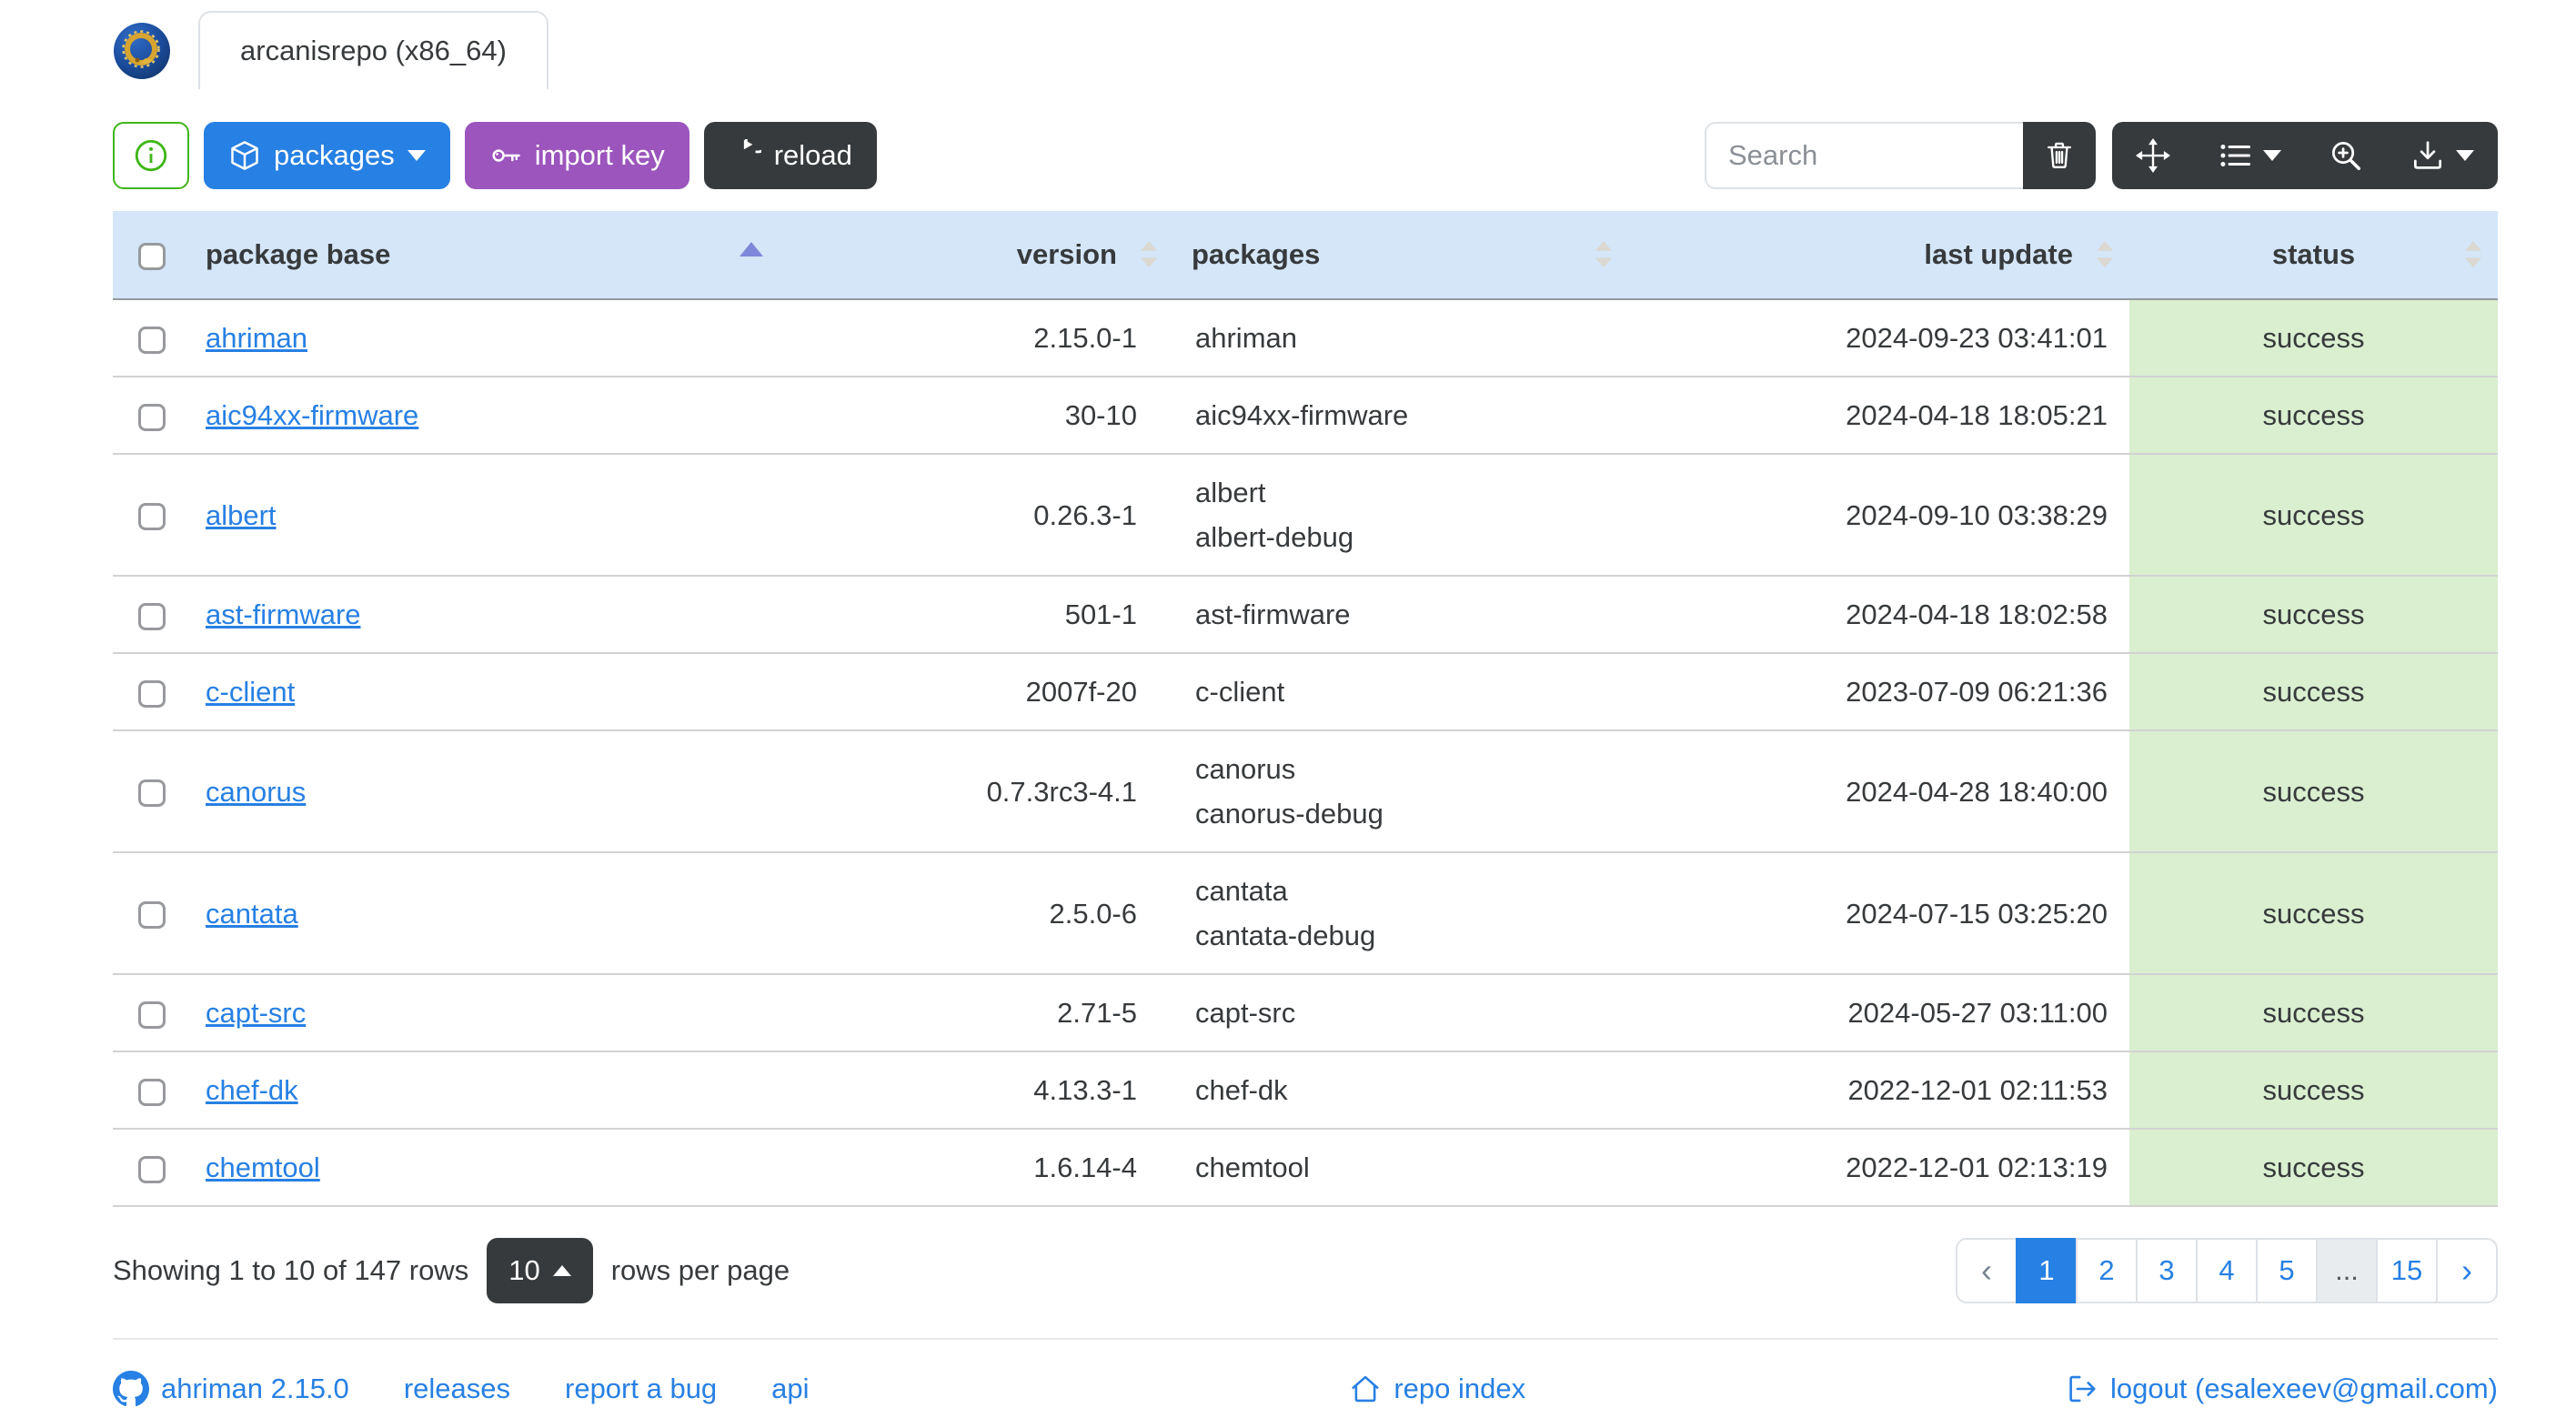 The image size is (2576, 1428). What do you see at coordinates (1274, 537) in the screenshot?
I see `package-name: albert-debug` at bounding box center [1274, 537].